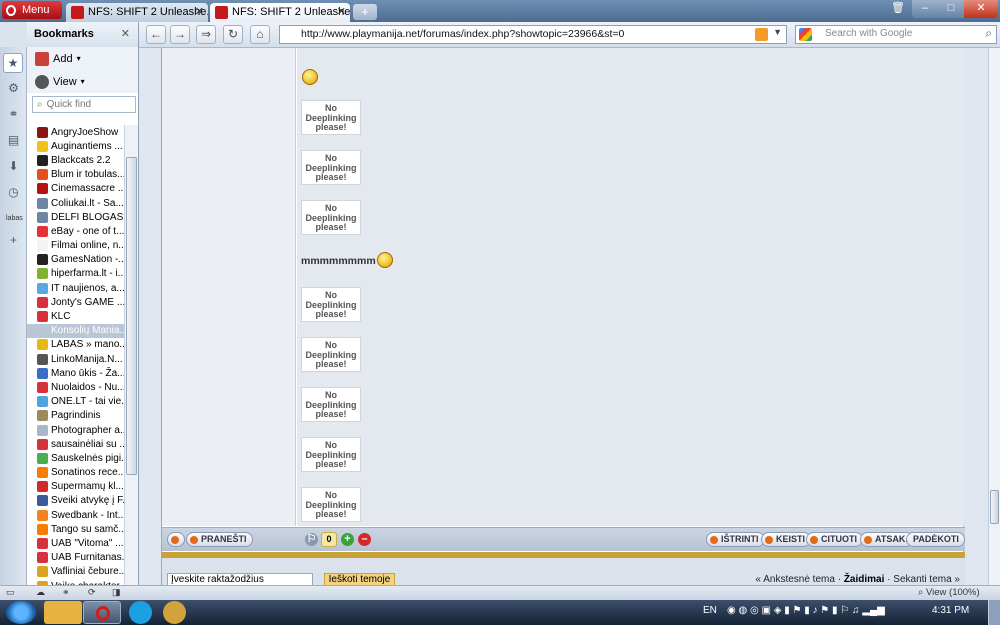  I want to click on search-topic-button: Ieškoti temoje, so click(359, 579).